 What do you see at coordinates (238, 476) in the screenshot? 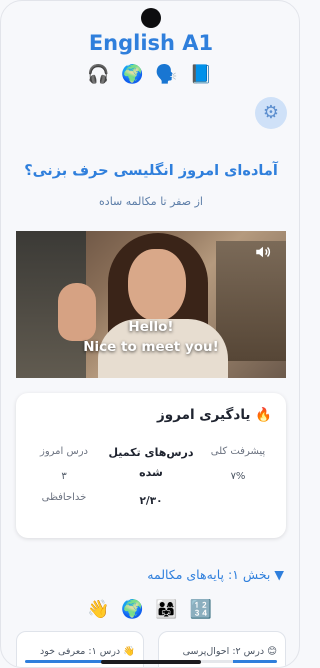
I see `stat-value: ۷%` at bounding box center [238, 476].